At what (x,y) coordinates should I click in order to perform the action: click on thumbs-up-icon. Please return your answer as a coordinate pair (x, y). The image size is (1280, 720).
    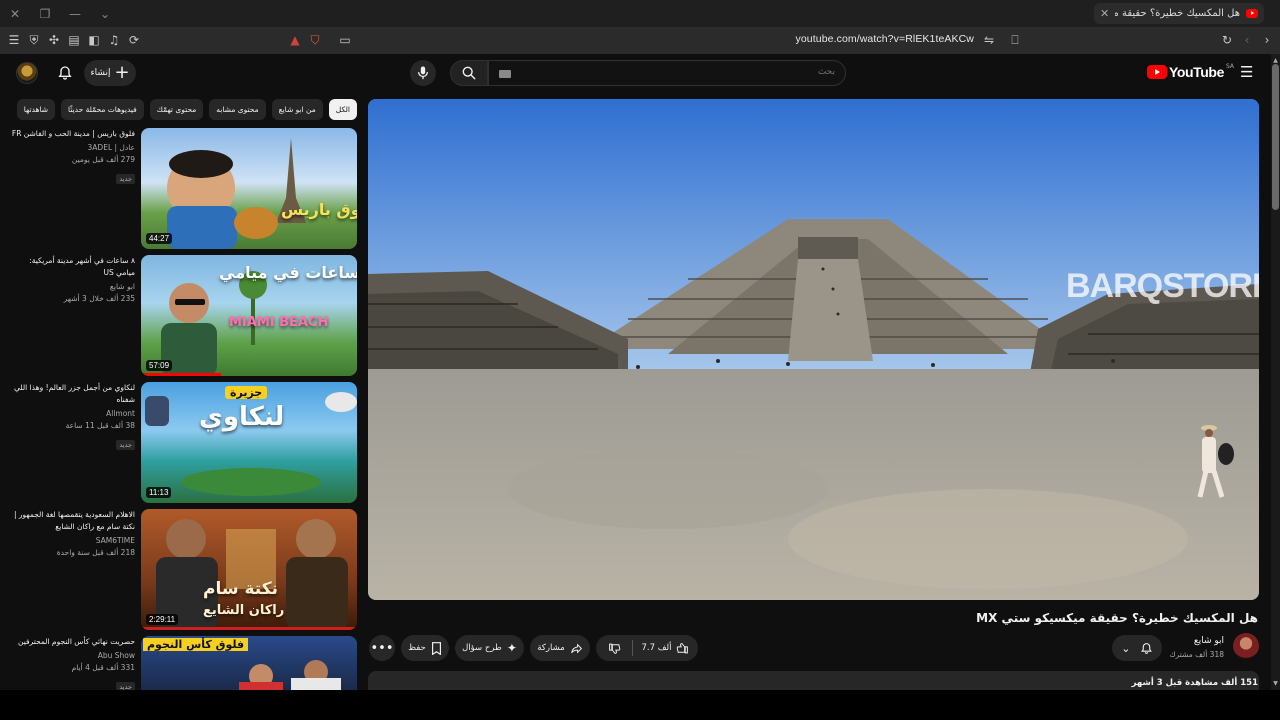
    Looking at the image, I should click on (682, 647).